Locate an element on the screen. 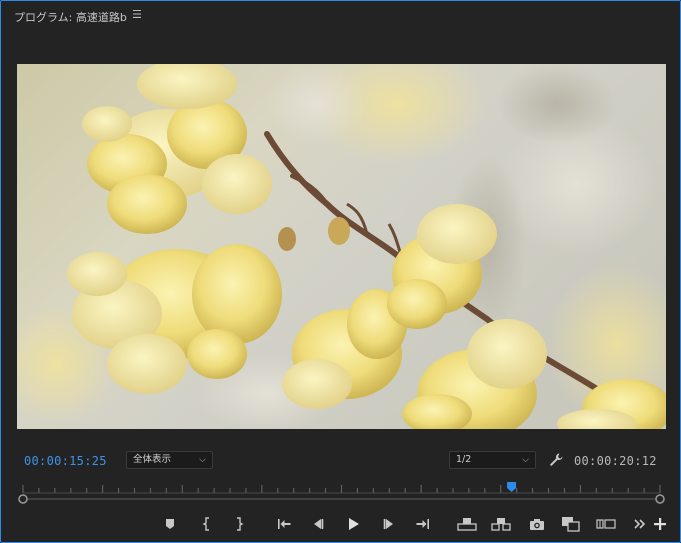 This screenshot has width=681, height=543. add-button-icon is located at coordinates (660, 524).